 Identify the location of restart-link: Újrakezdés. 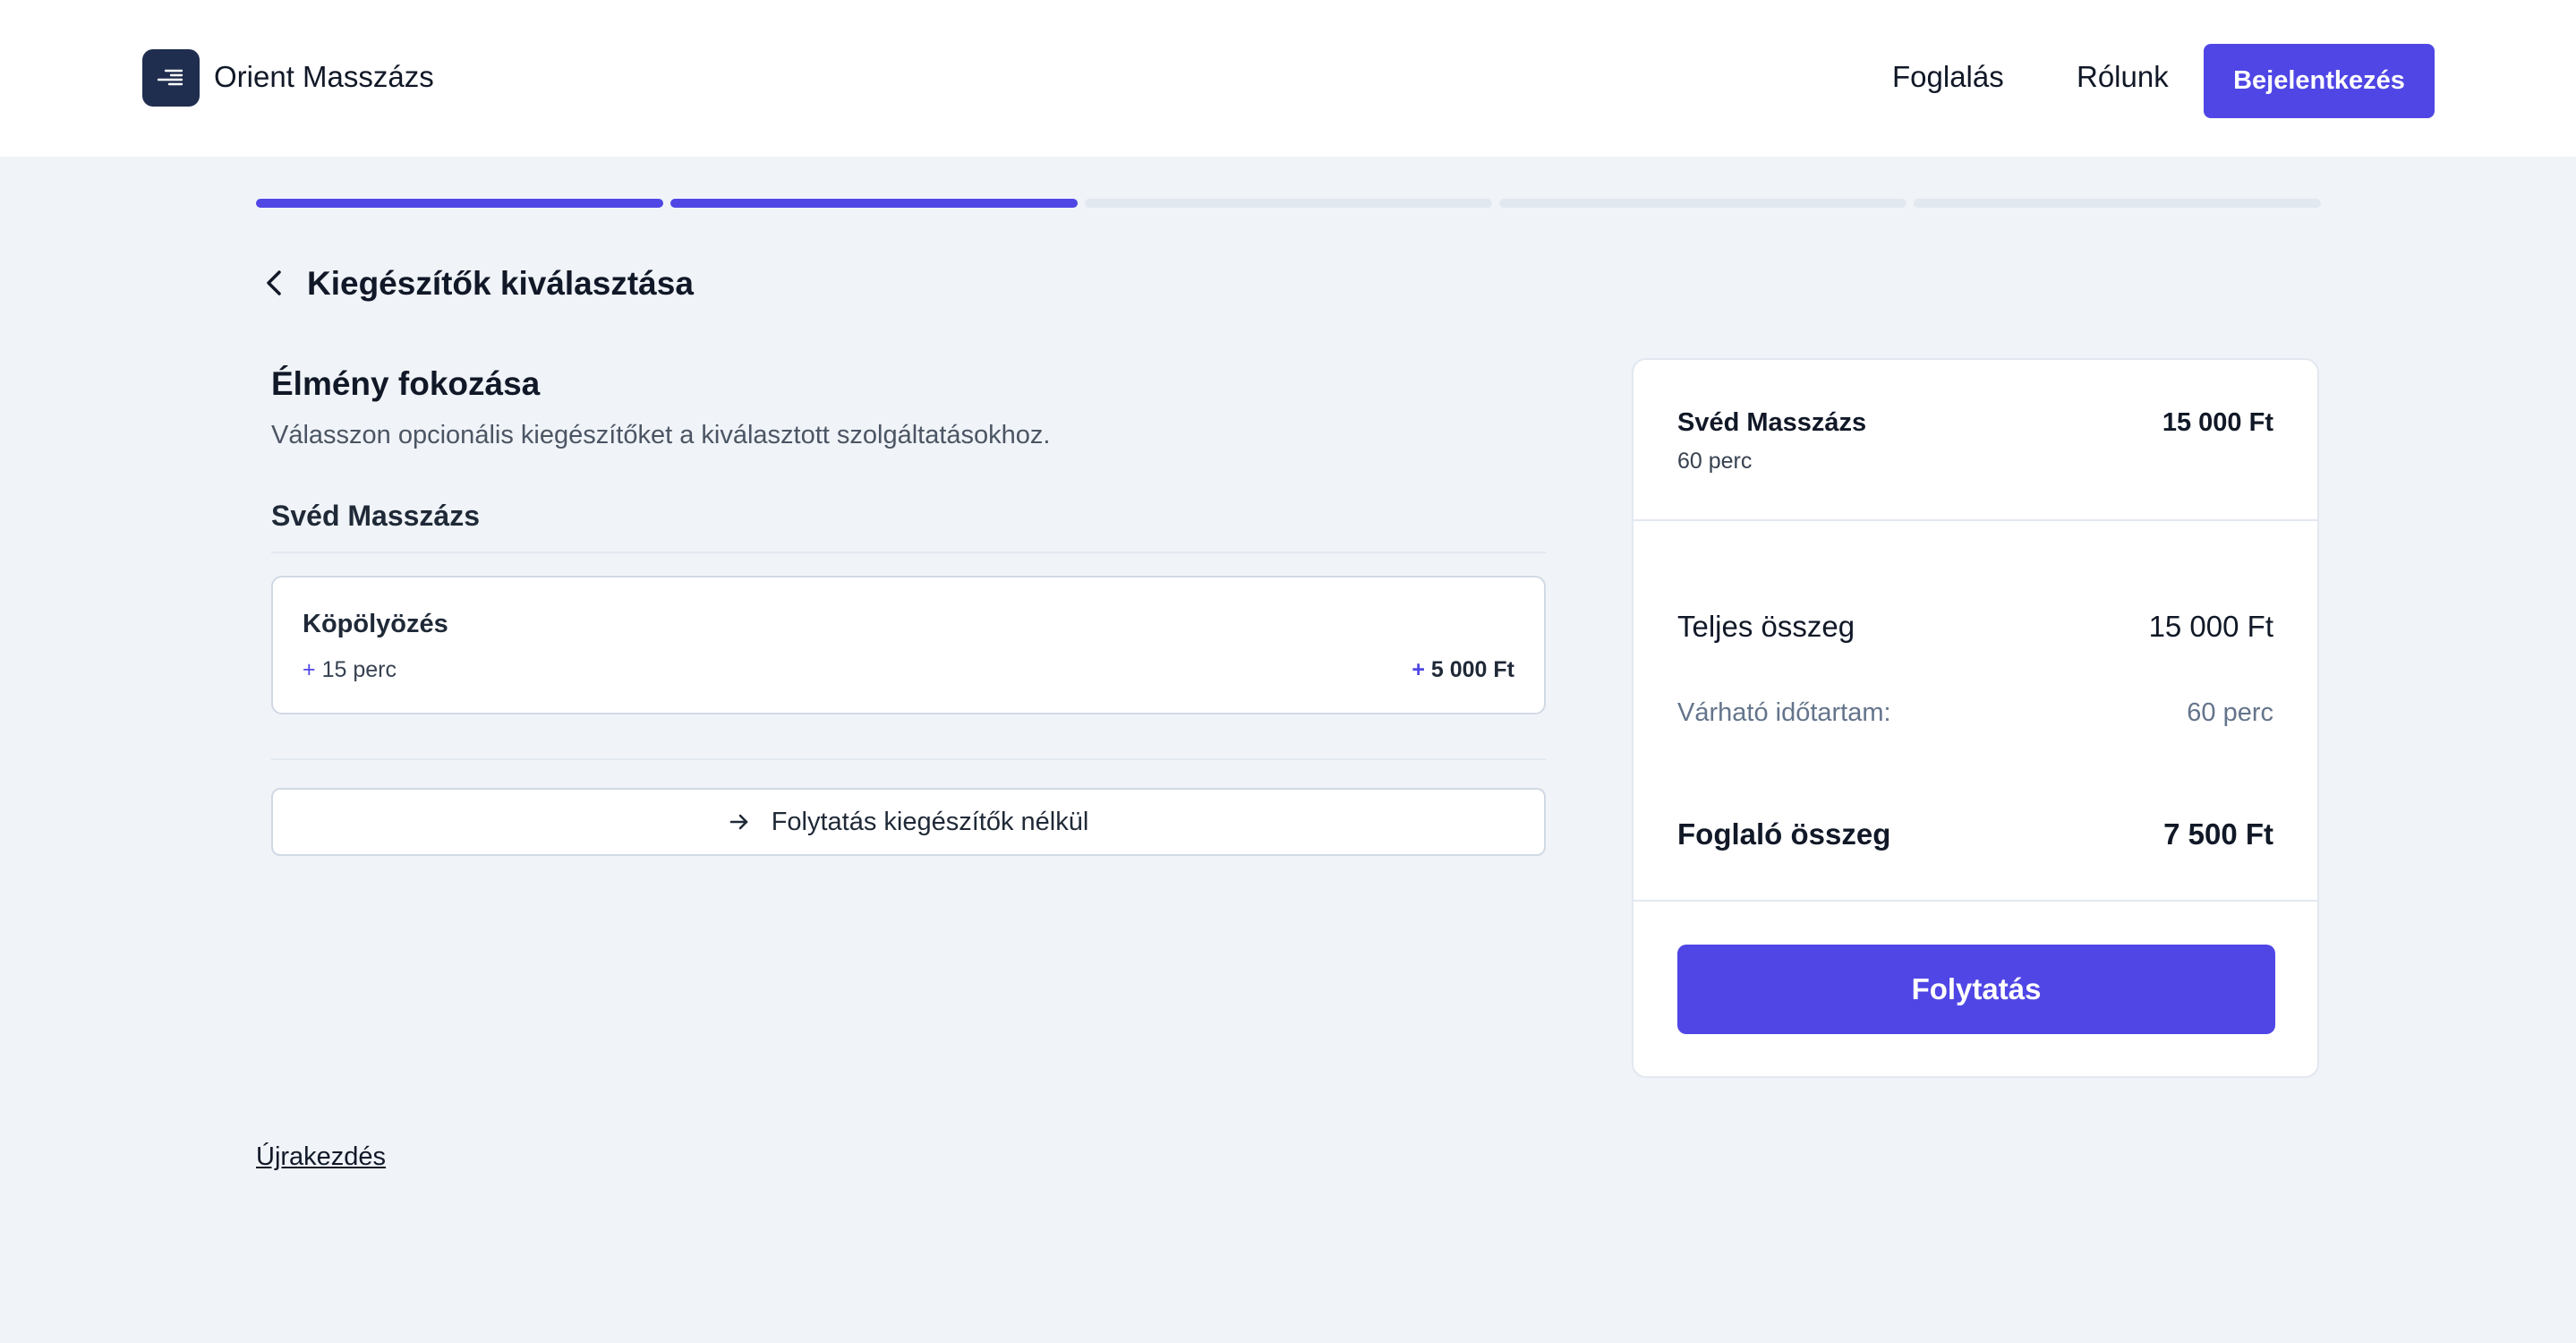
(321, 1157).